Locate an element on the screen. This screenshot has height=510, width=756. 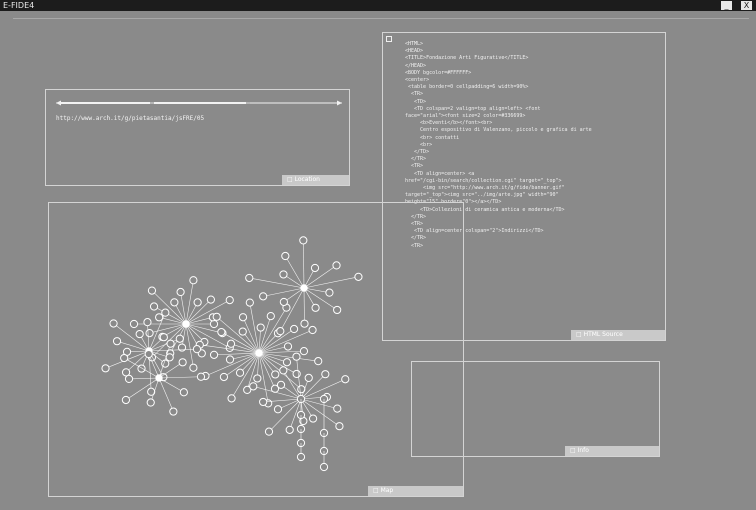
minimize-button: _ is located at coordinates (726, 5).